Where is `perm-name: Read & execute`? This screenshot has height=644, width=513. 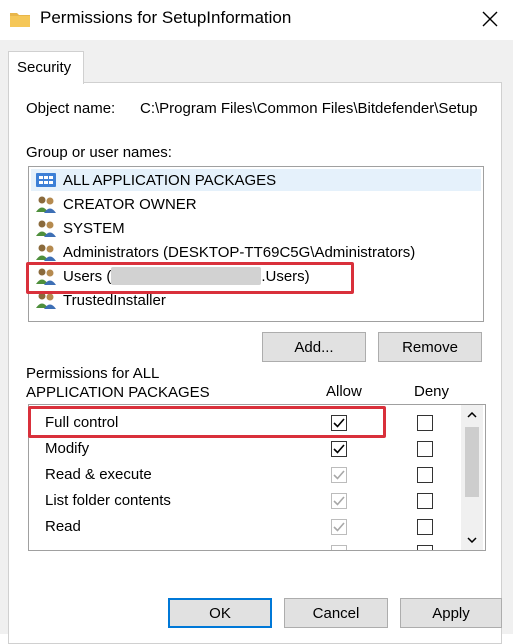 perm-name: Read & execute is located at coordinates (98, 474).